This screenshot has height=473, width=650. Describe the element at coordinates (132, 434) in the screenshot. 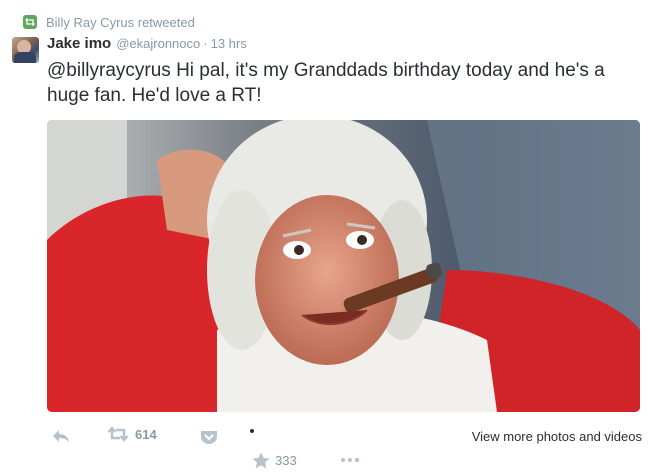

I see `retweet-button: 614` at that location.